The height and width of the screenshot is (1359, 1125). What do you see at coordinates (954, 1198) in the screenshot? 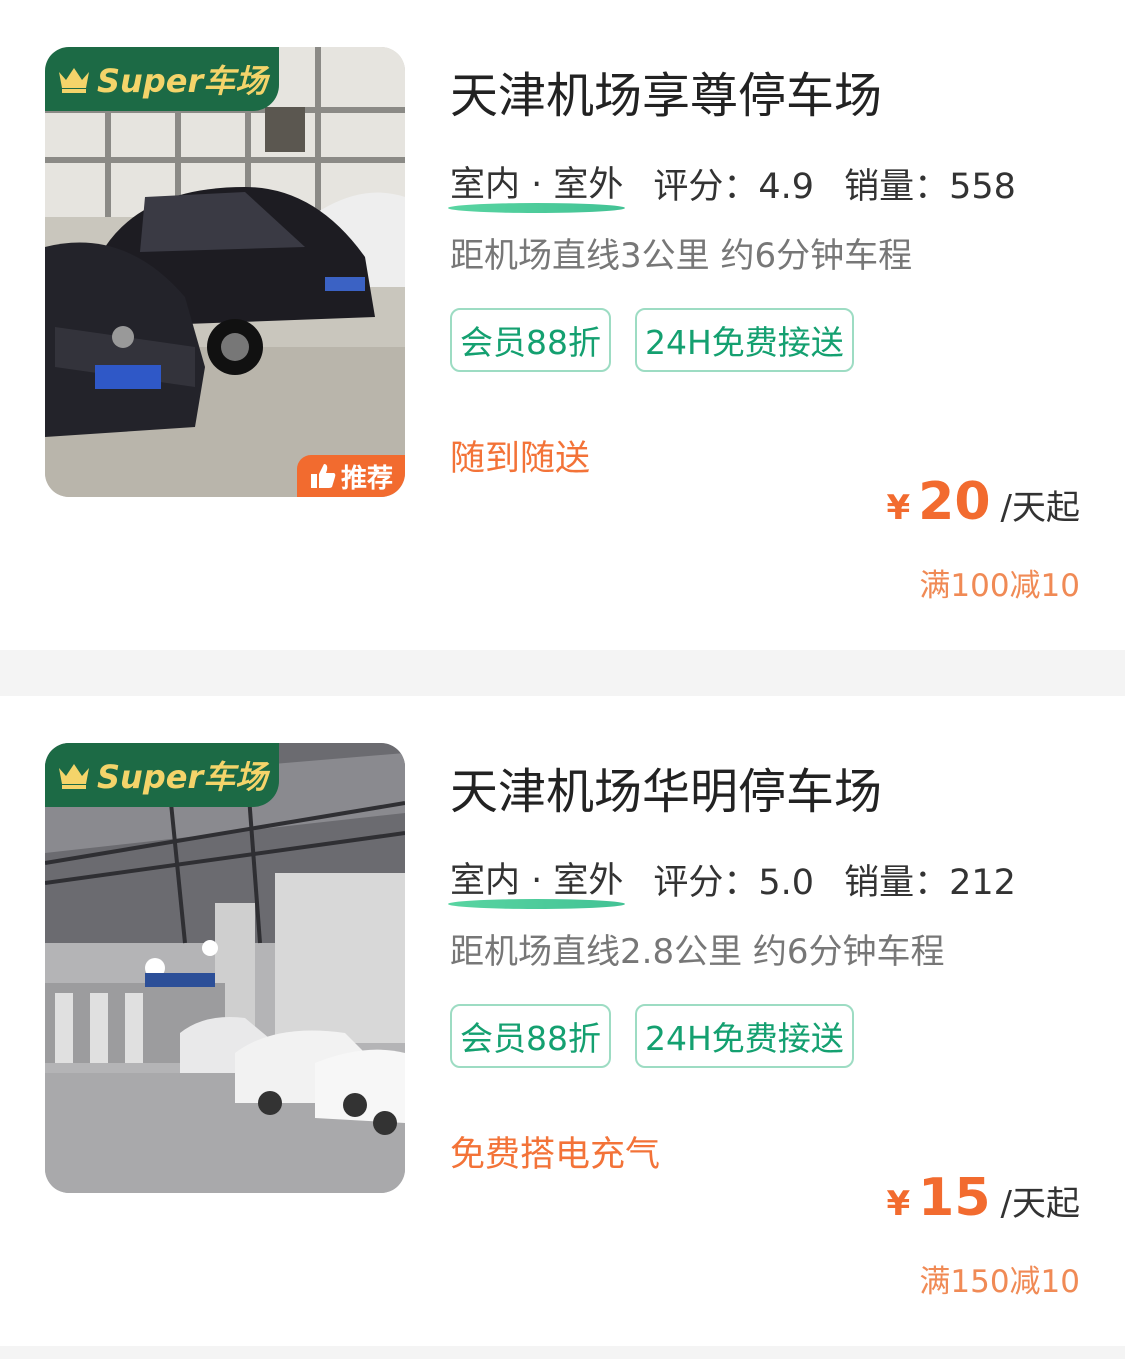
I see `price-amount: 15` at bounding box center [954, 1198].